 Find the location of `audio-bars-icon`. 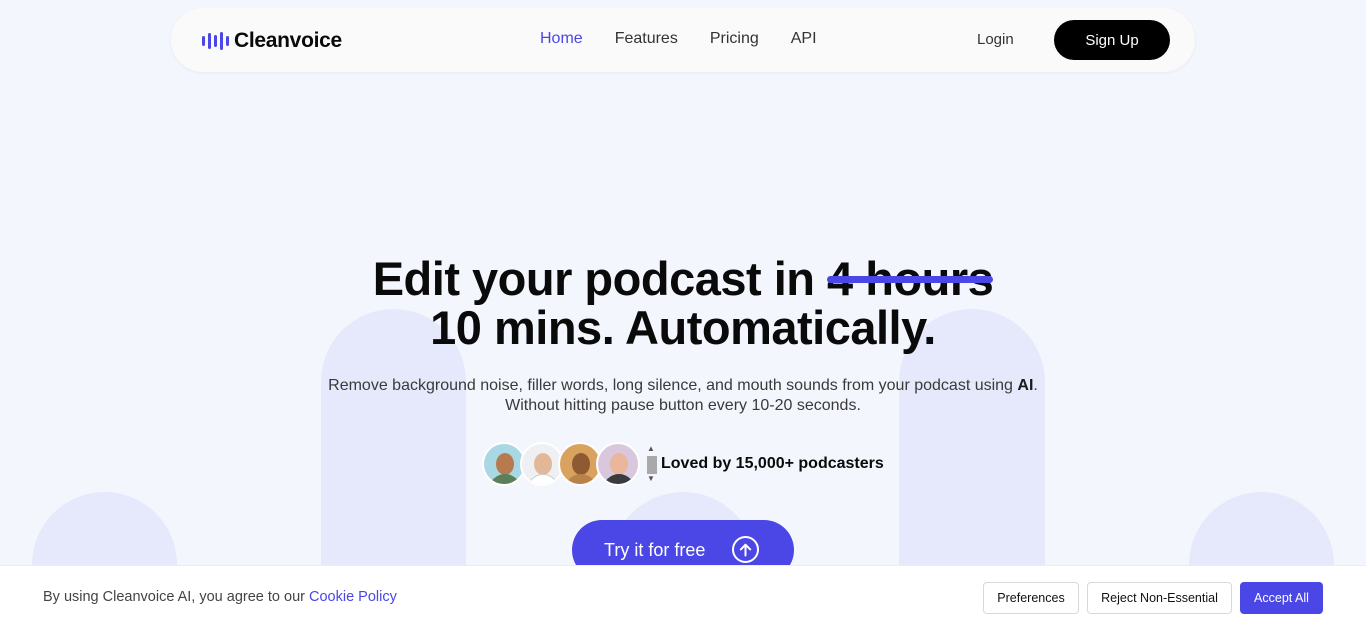

audio-bars-icon is located at coordinates (215, 41).